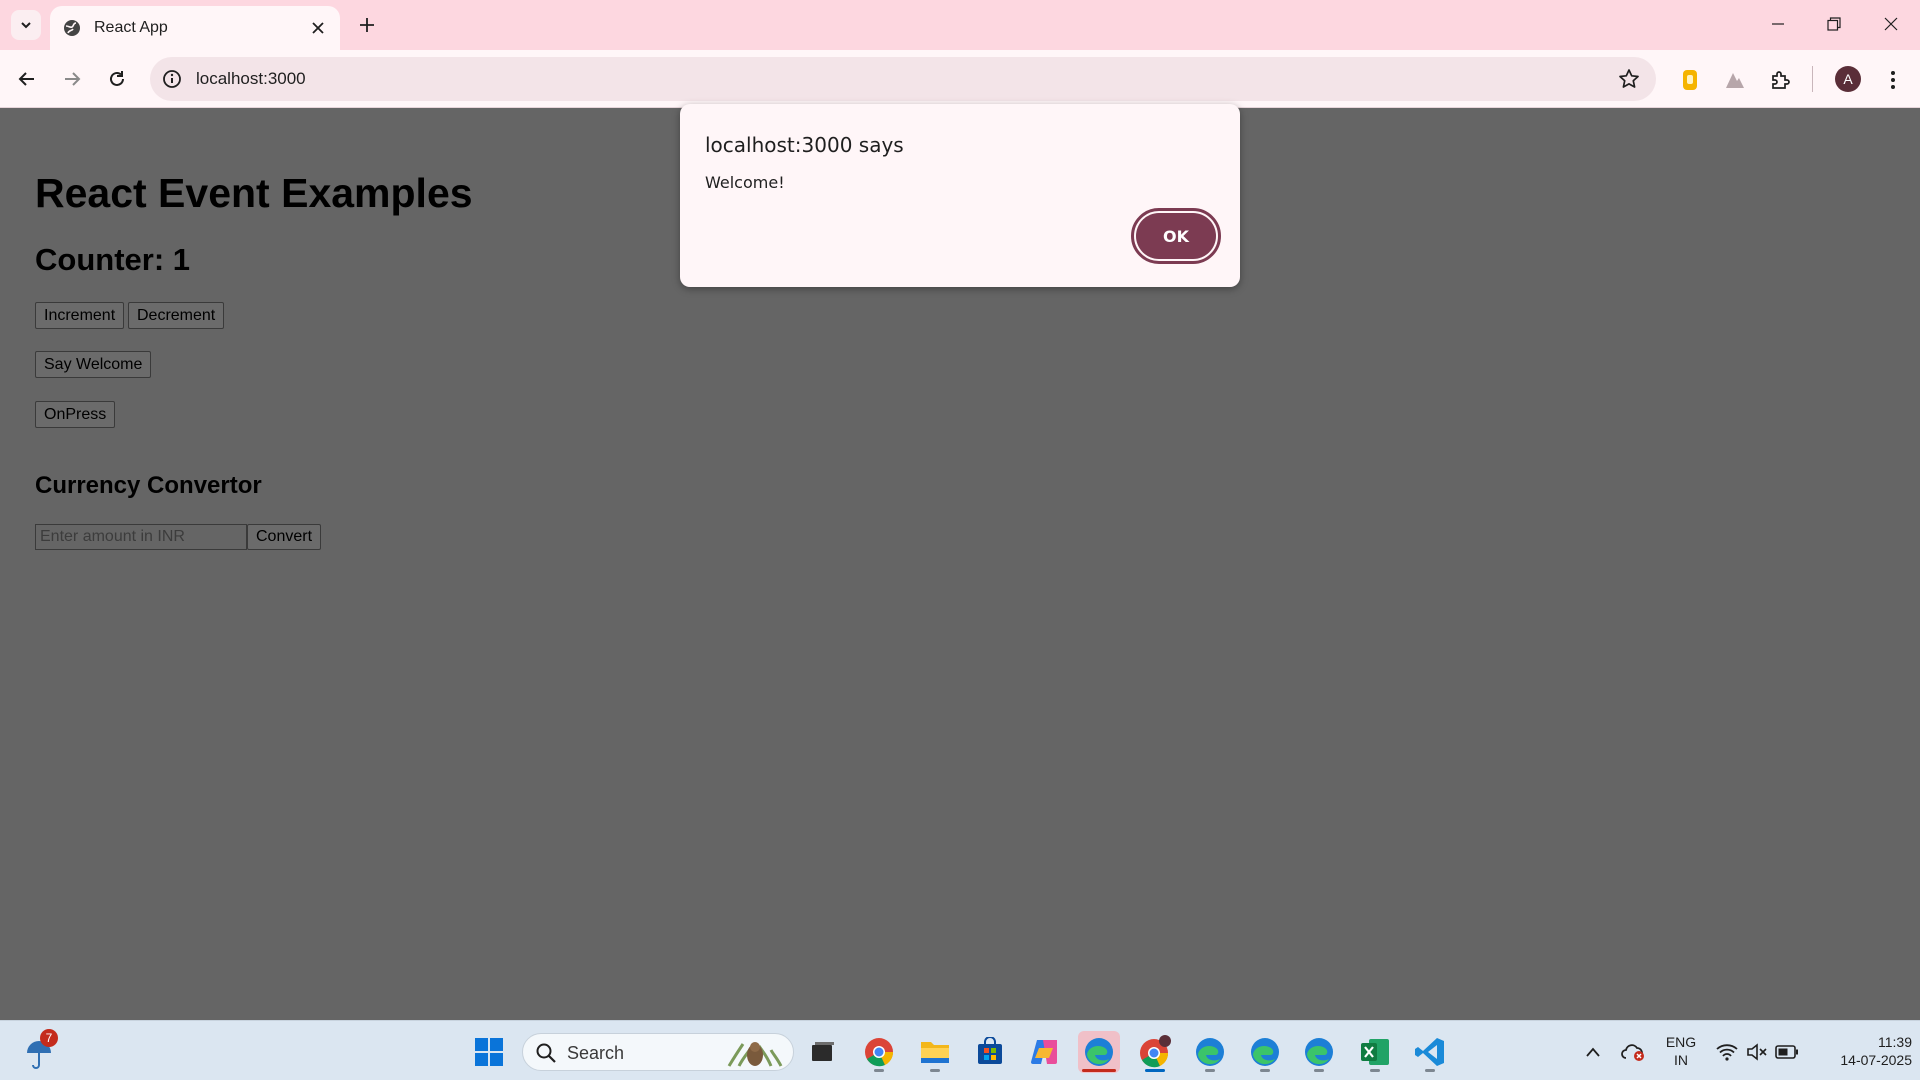  Describe the element at coordinates (1876, 1060) in the screenshot. I see `clock-date: 14-07-2025` at that location.